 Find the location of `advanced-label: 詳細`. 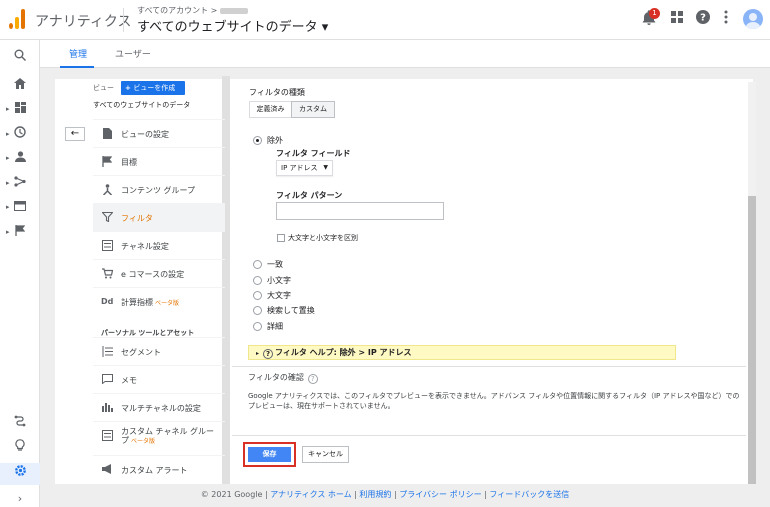

advanced-label: 詳細 is located at coordinates (275, 326).